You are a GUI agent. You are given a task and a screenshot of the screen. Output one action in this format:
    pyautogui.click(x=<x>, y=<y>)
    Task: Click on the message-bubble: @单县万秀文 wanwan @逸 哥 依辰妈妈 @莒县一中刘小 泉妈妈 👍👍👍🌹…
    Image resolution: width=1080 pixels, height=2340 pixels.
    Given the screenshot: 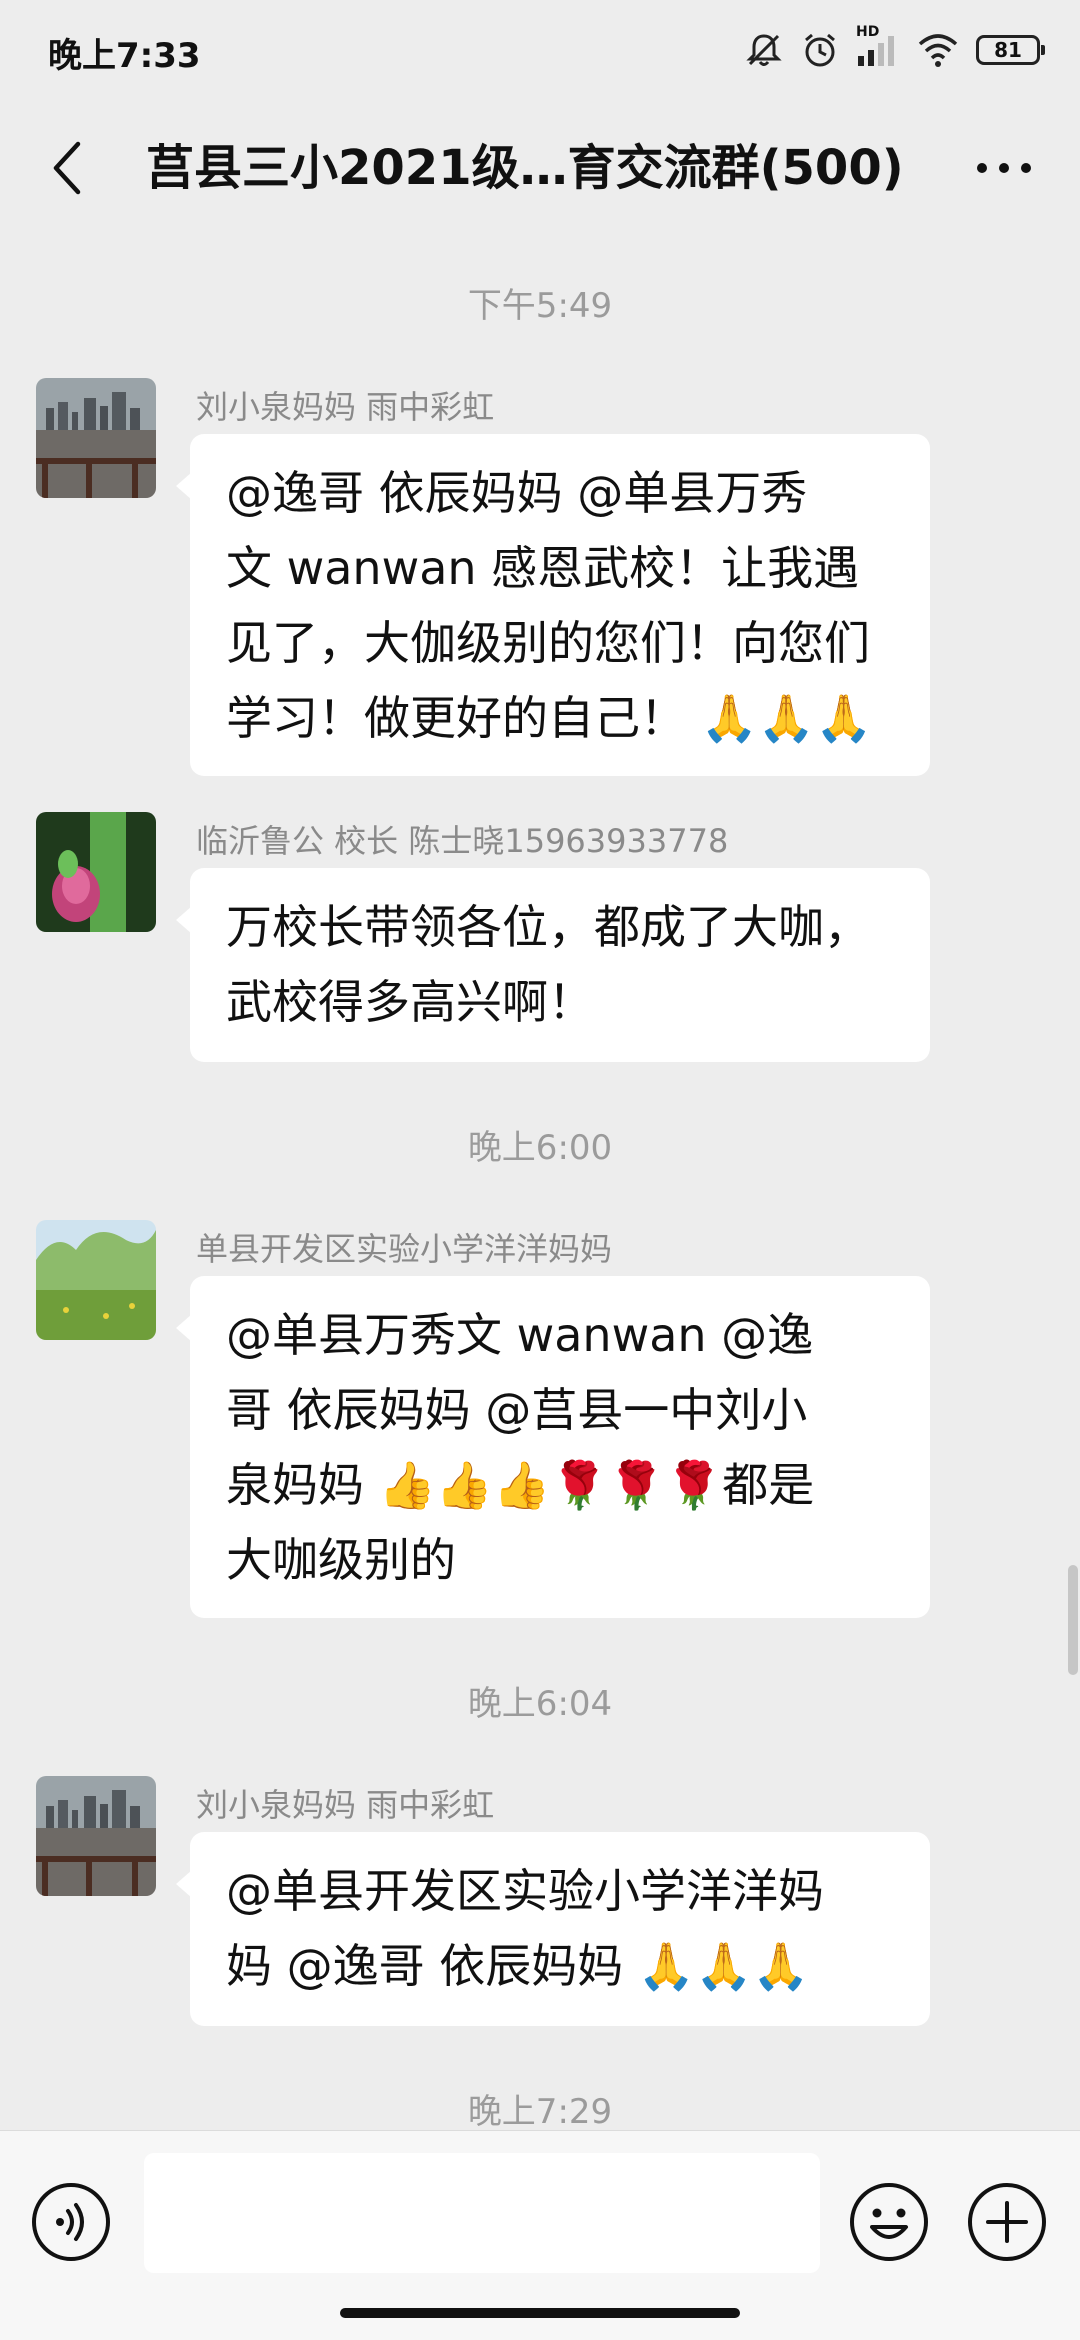 What is the action you would take?
    pyautogui.click(x=553, y=1447)
    